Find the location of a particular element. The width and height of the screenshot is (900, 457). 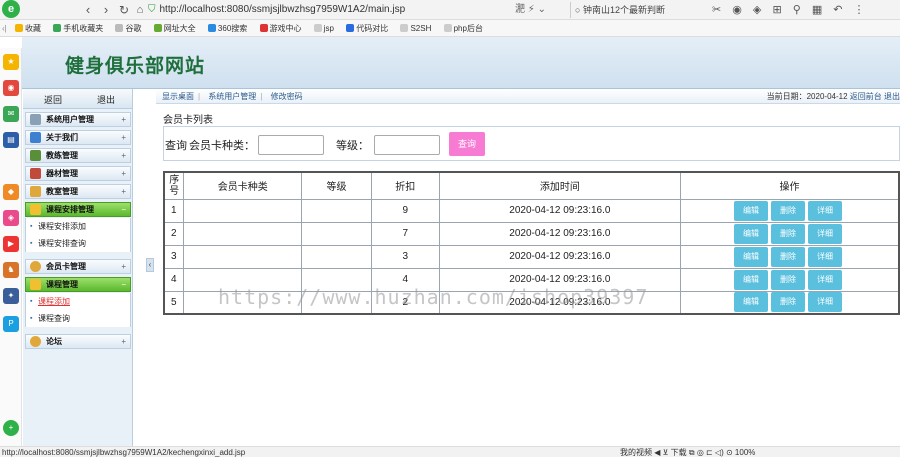

monitor-icon is located at coordinates (35, 137).